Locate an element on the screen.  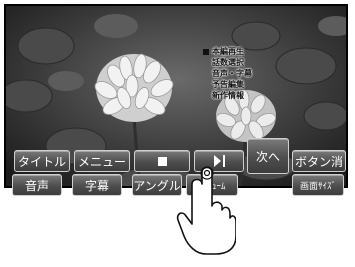
subtitle-button: 字幕 is located at coordinates (97, 185).